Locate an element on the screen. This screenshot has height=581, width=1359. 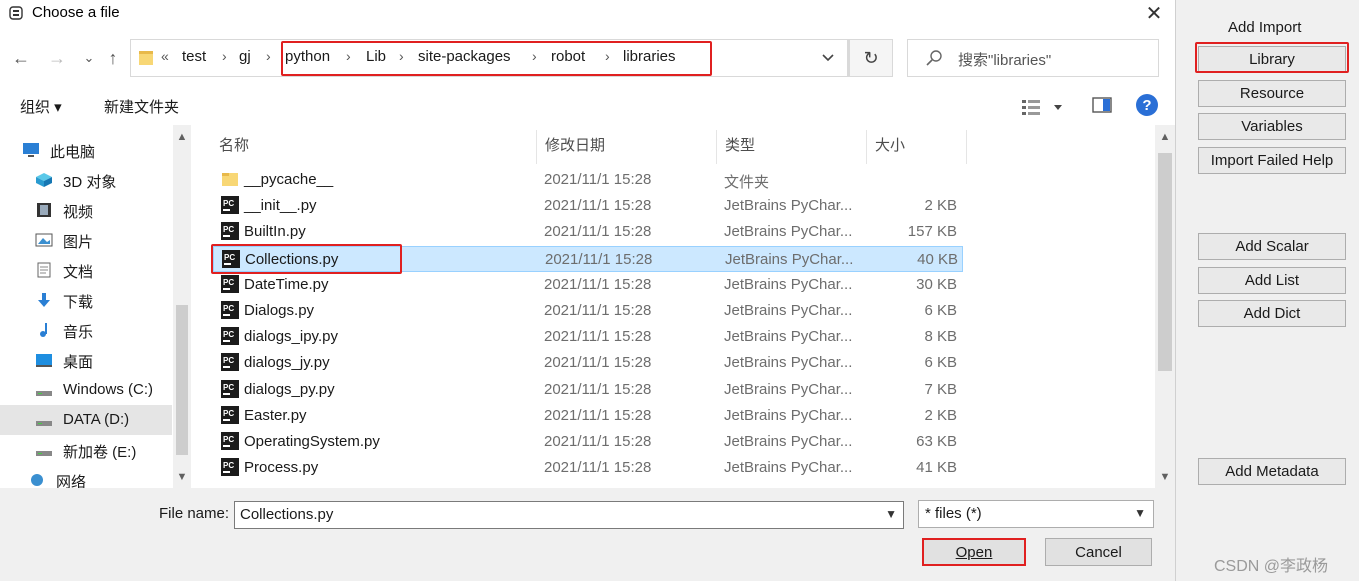
pycharm-file-icon: PC is located at coordinates (230, 283).